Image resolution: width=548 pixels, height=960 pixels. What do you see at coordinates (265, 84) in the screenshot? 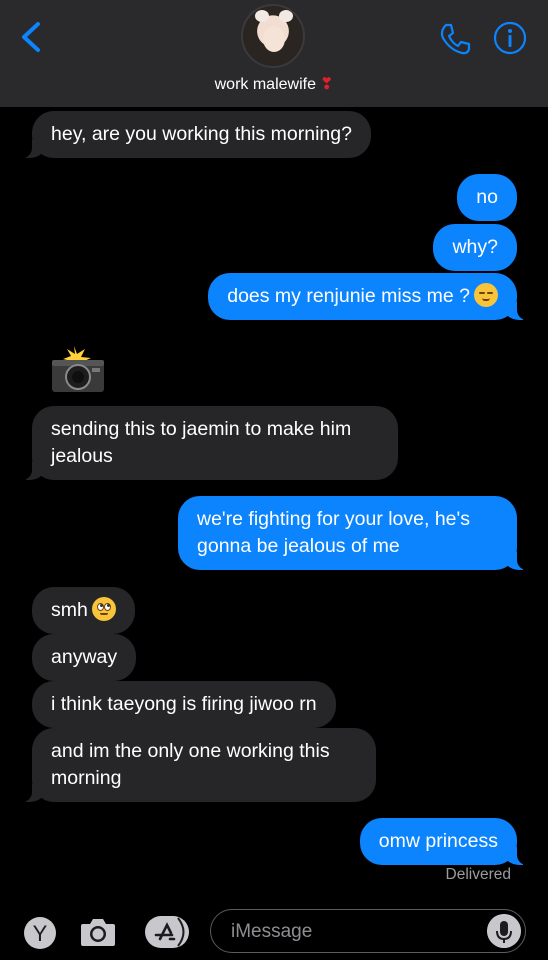
I see `contact-name-label: work malewife` at bounding box center [265, 84].